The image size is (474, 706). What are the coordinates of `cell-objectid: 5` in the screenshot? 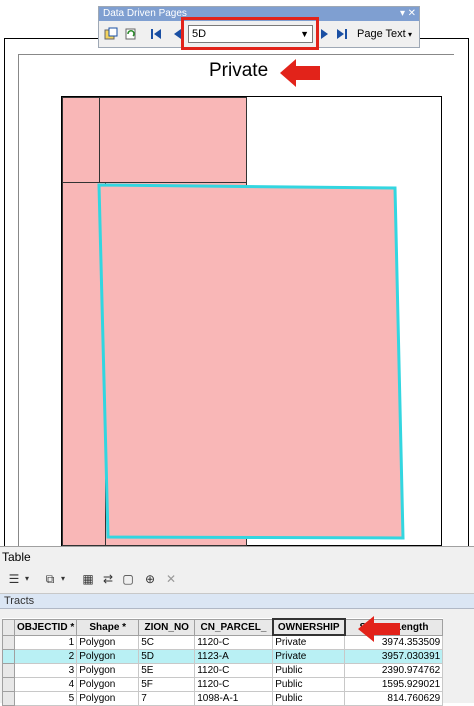 It's located at (45, 698).